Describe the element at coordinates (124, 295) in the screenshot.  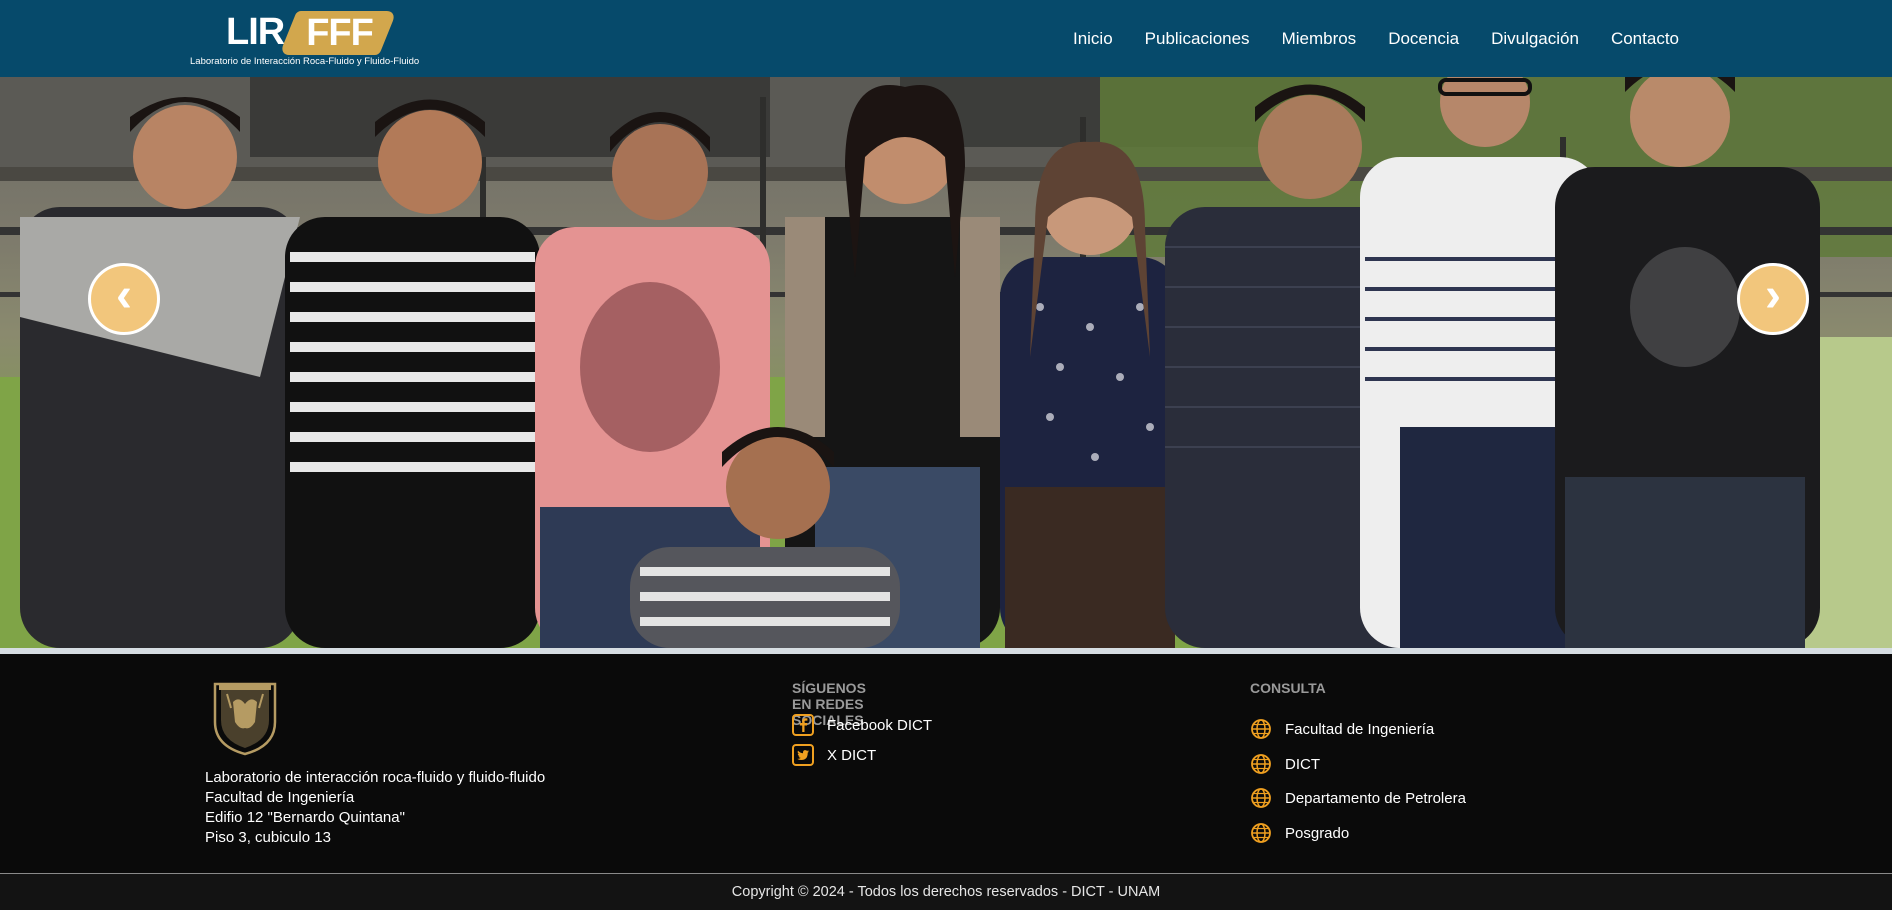
I see `chevron-left-icon: ‹` at that location.